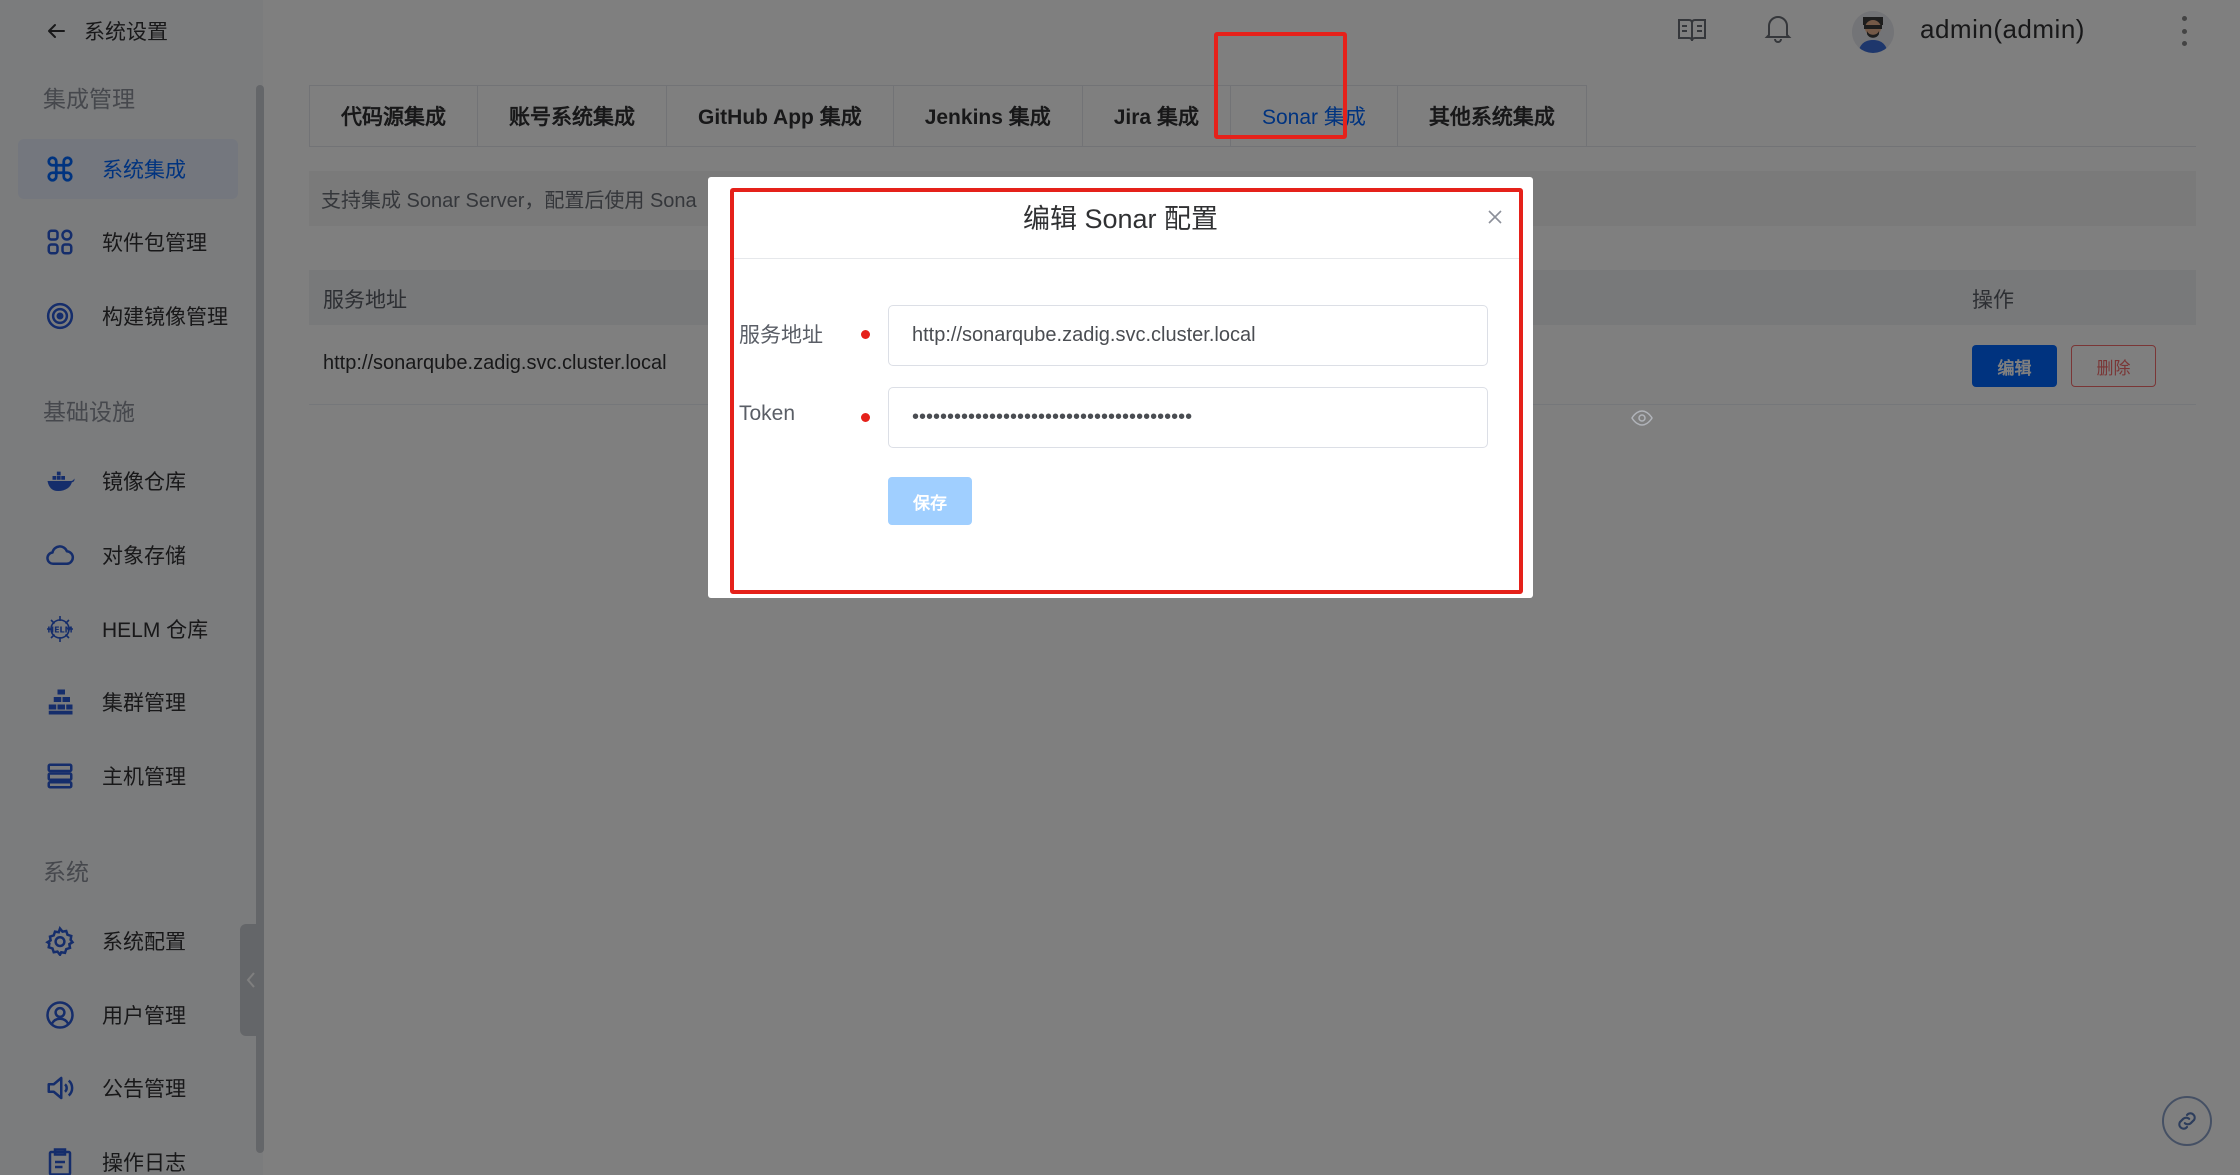 The width and height of the screenshot is (2240, 1175). What do you see at coordinates (1642, 418) in the screenshot?
I see `eye-icon` at bounding box center [1642, 418].